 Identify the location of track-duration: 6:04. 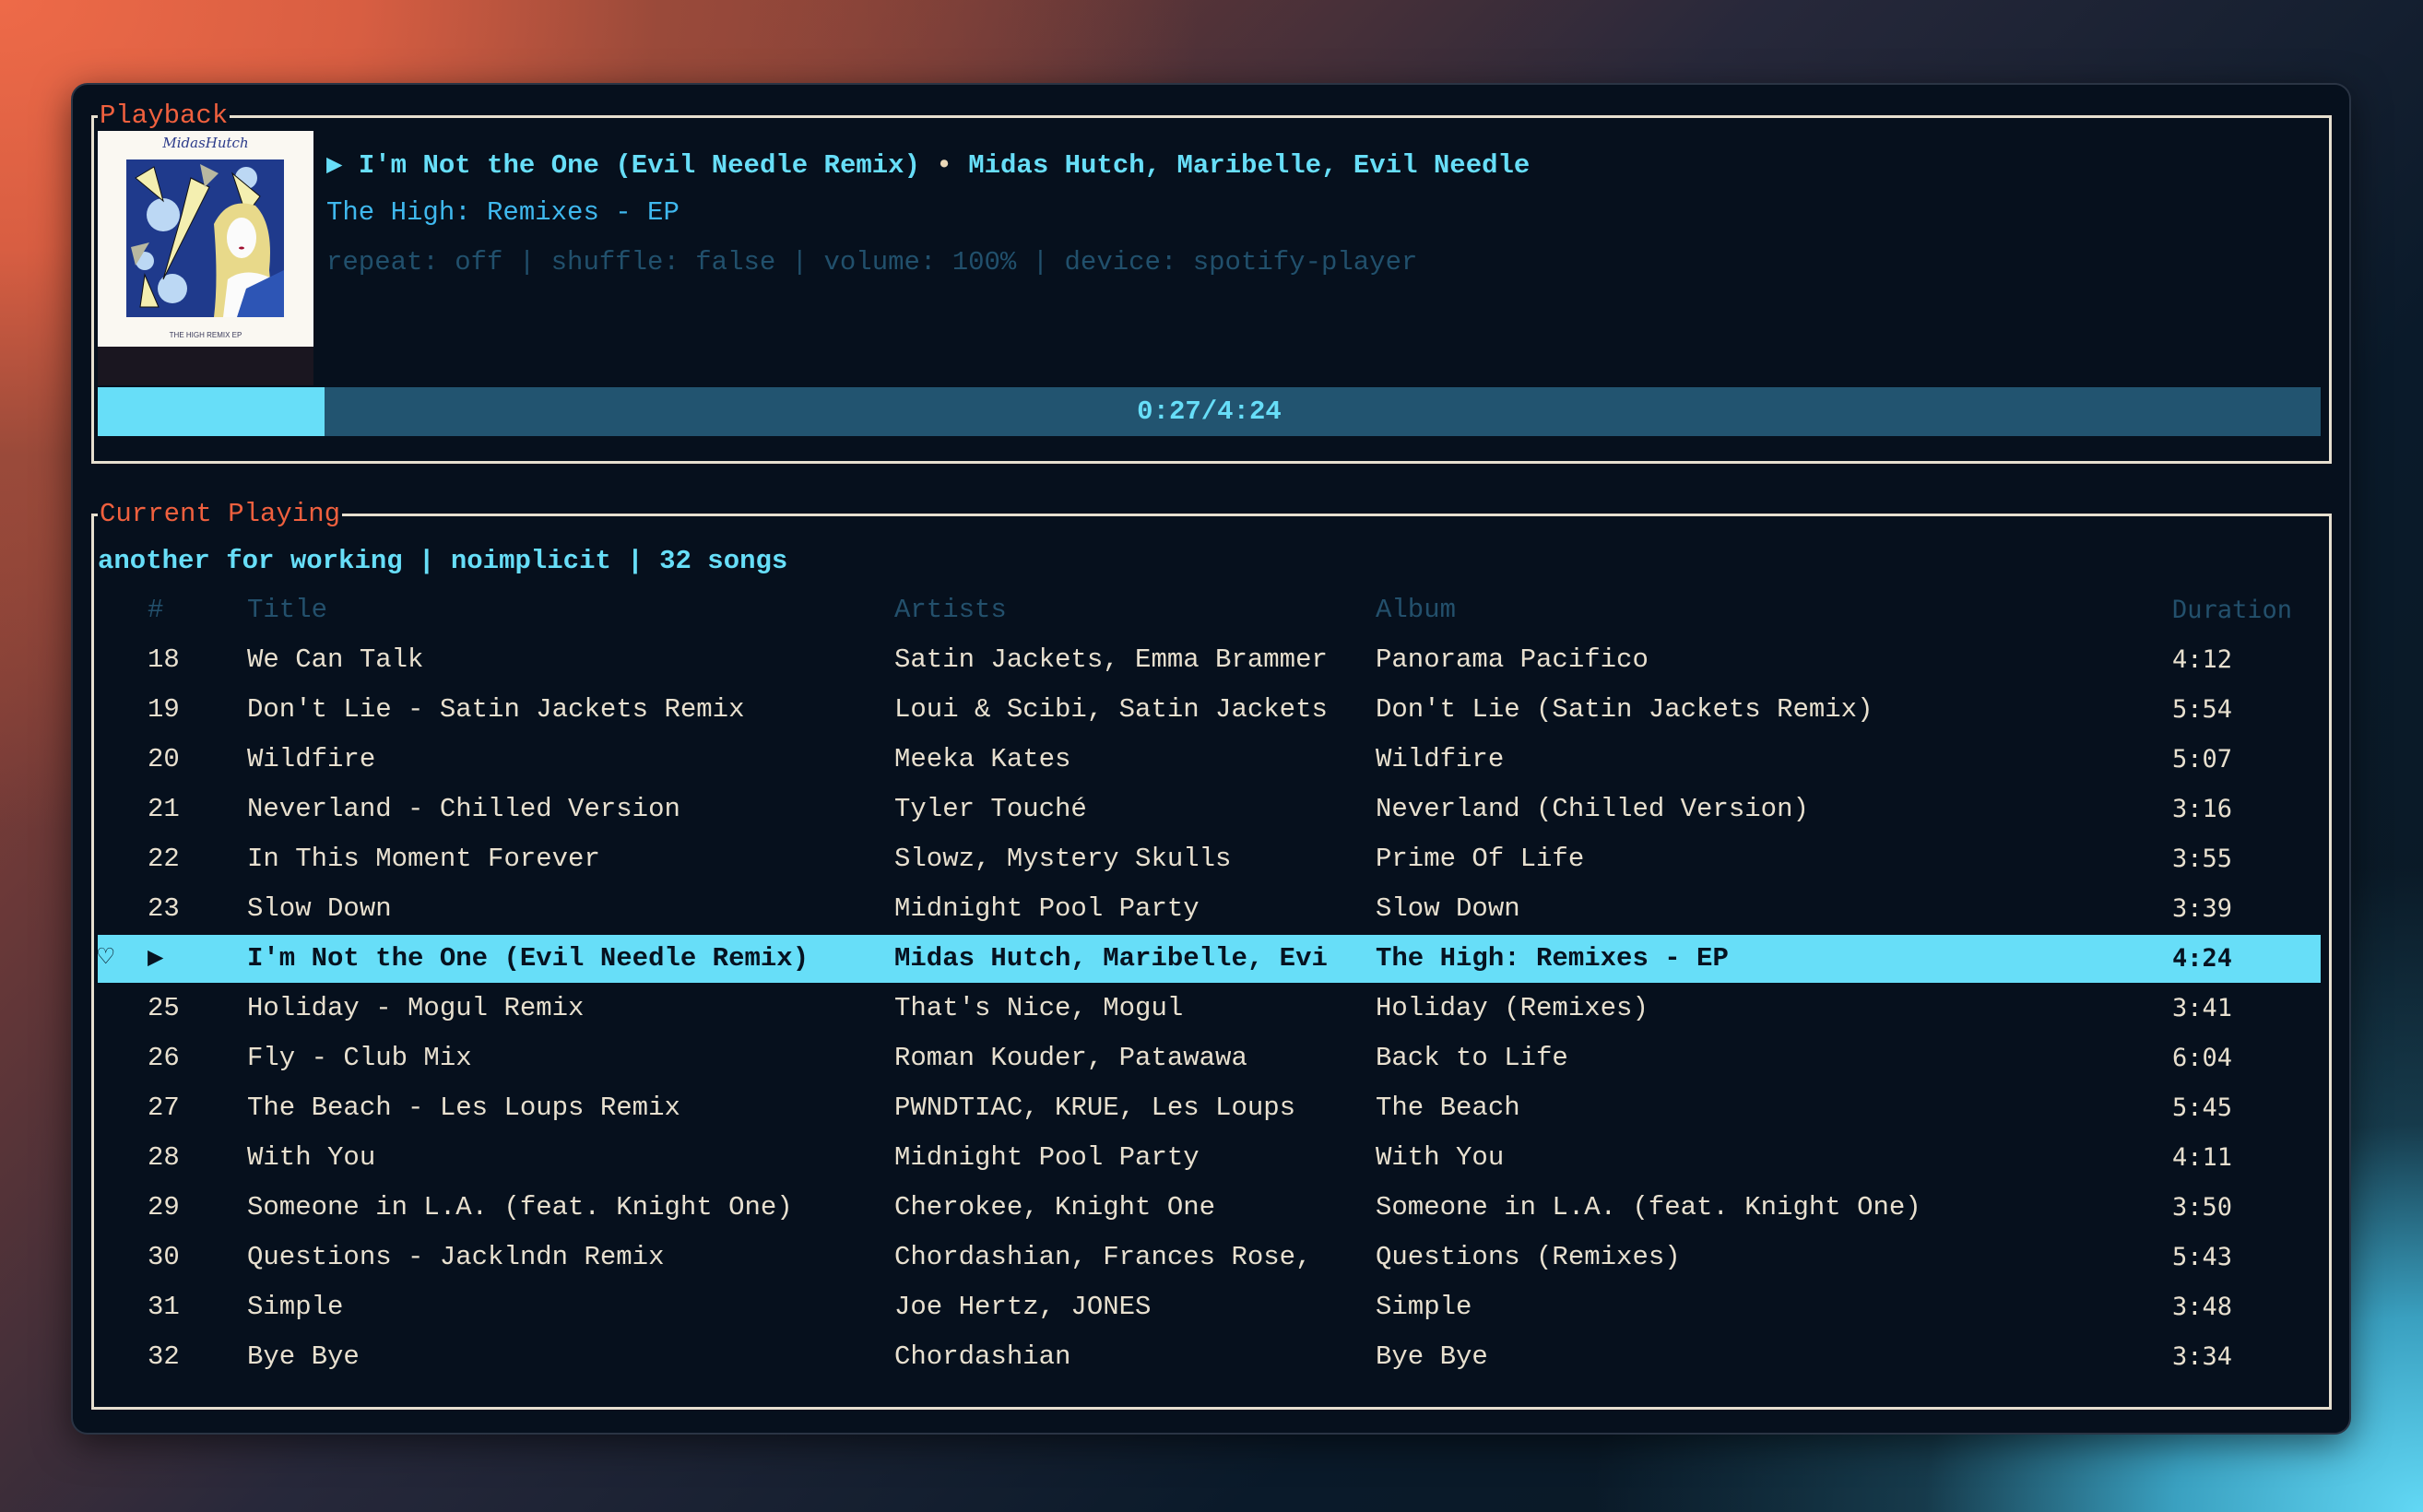
(2202, 1058).